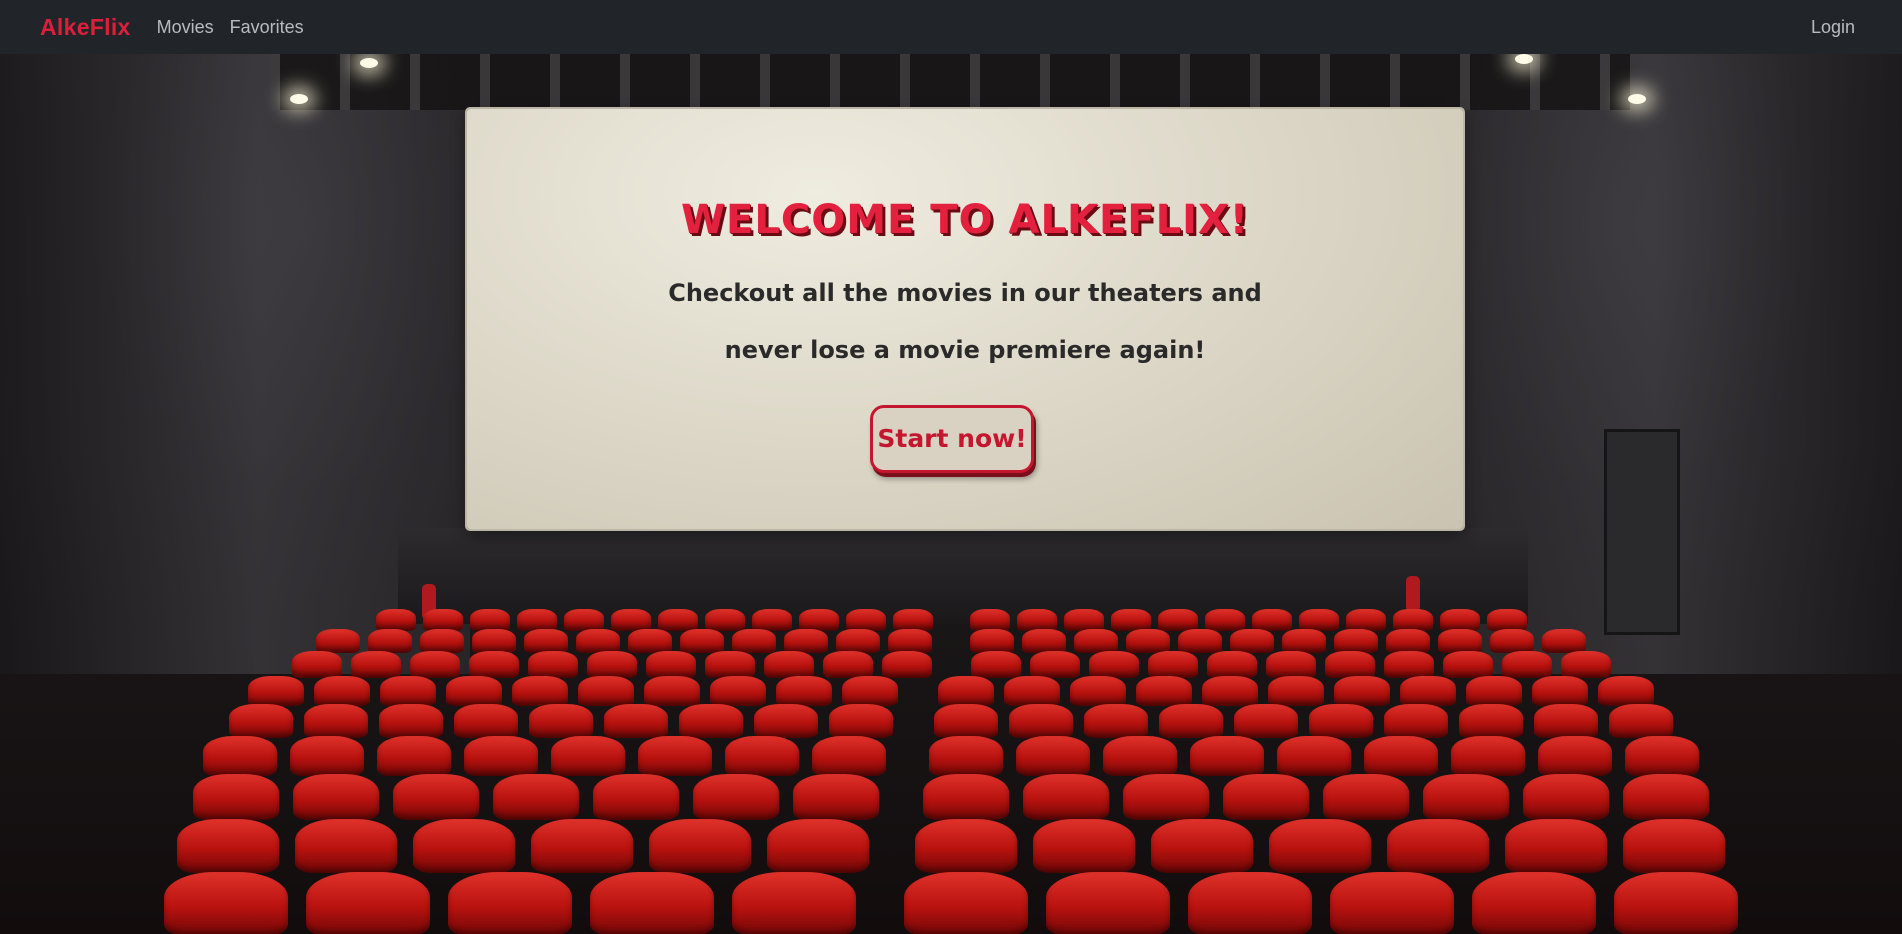  I want to click on fire-extinguisher-icon, so click(1413, 594).